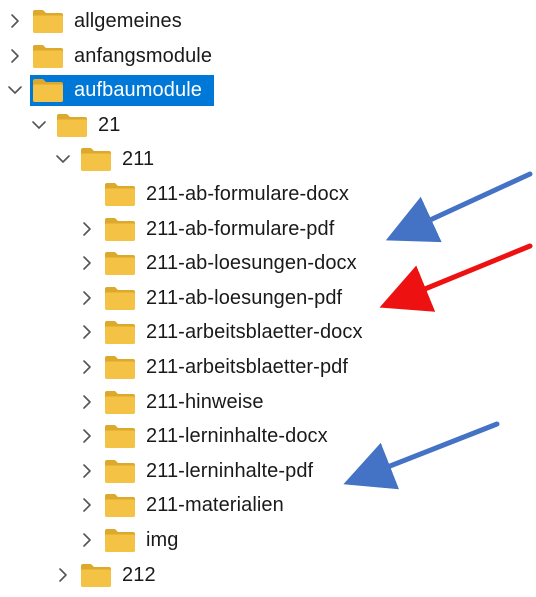 The image size is (536, 597). I want to click on tree-item-211-arbeitsblaetter-docx: 211-arbeitsblaetter-docx, so click(268, 332).